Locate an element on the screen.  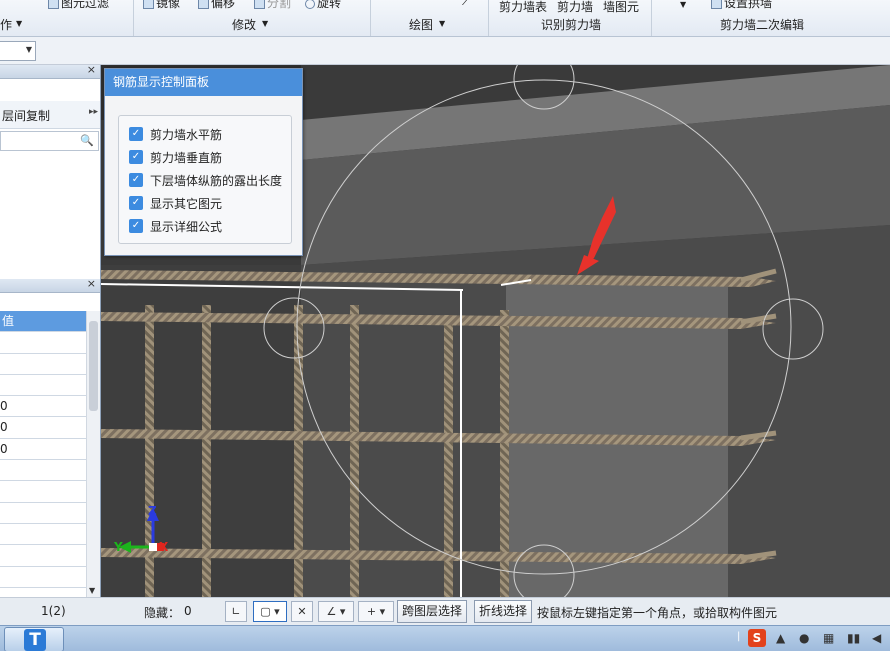
arrow-up-icon: ▲ is located at coordinates (780, 638).